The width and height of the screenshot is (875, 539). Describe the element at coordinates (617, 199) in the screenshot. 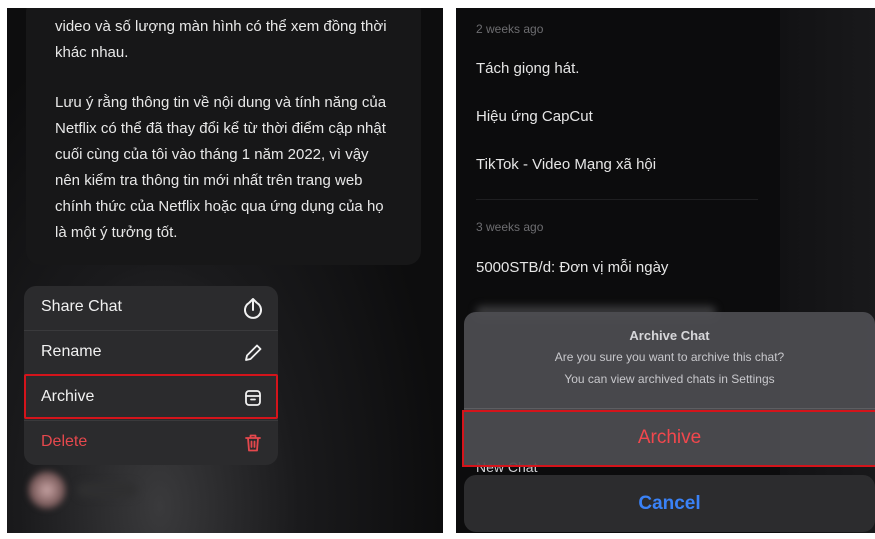

I see `section-divider` at that location.